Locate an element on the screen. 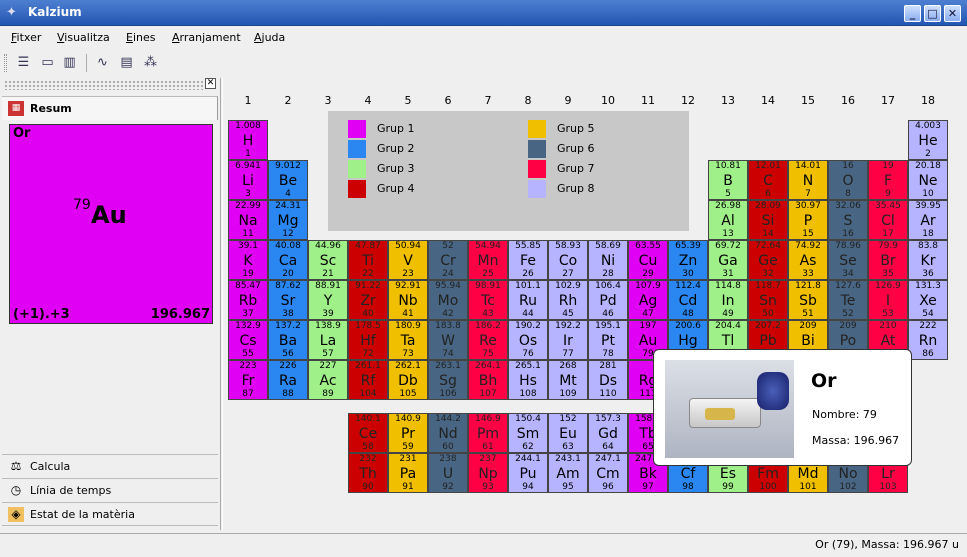  element-cell-xe: 131.3 Xe 54 is located at coordinates (928, 300).